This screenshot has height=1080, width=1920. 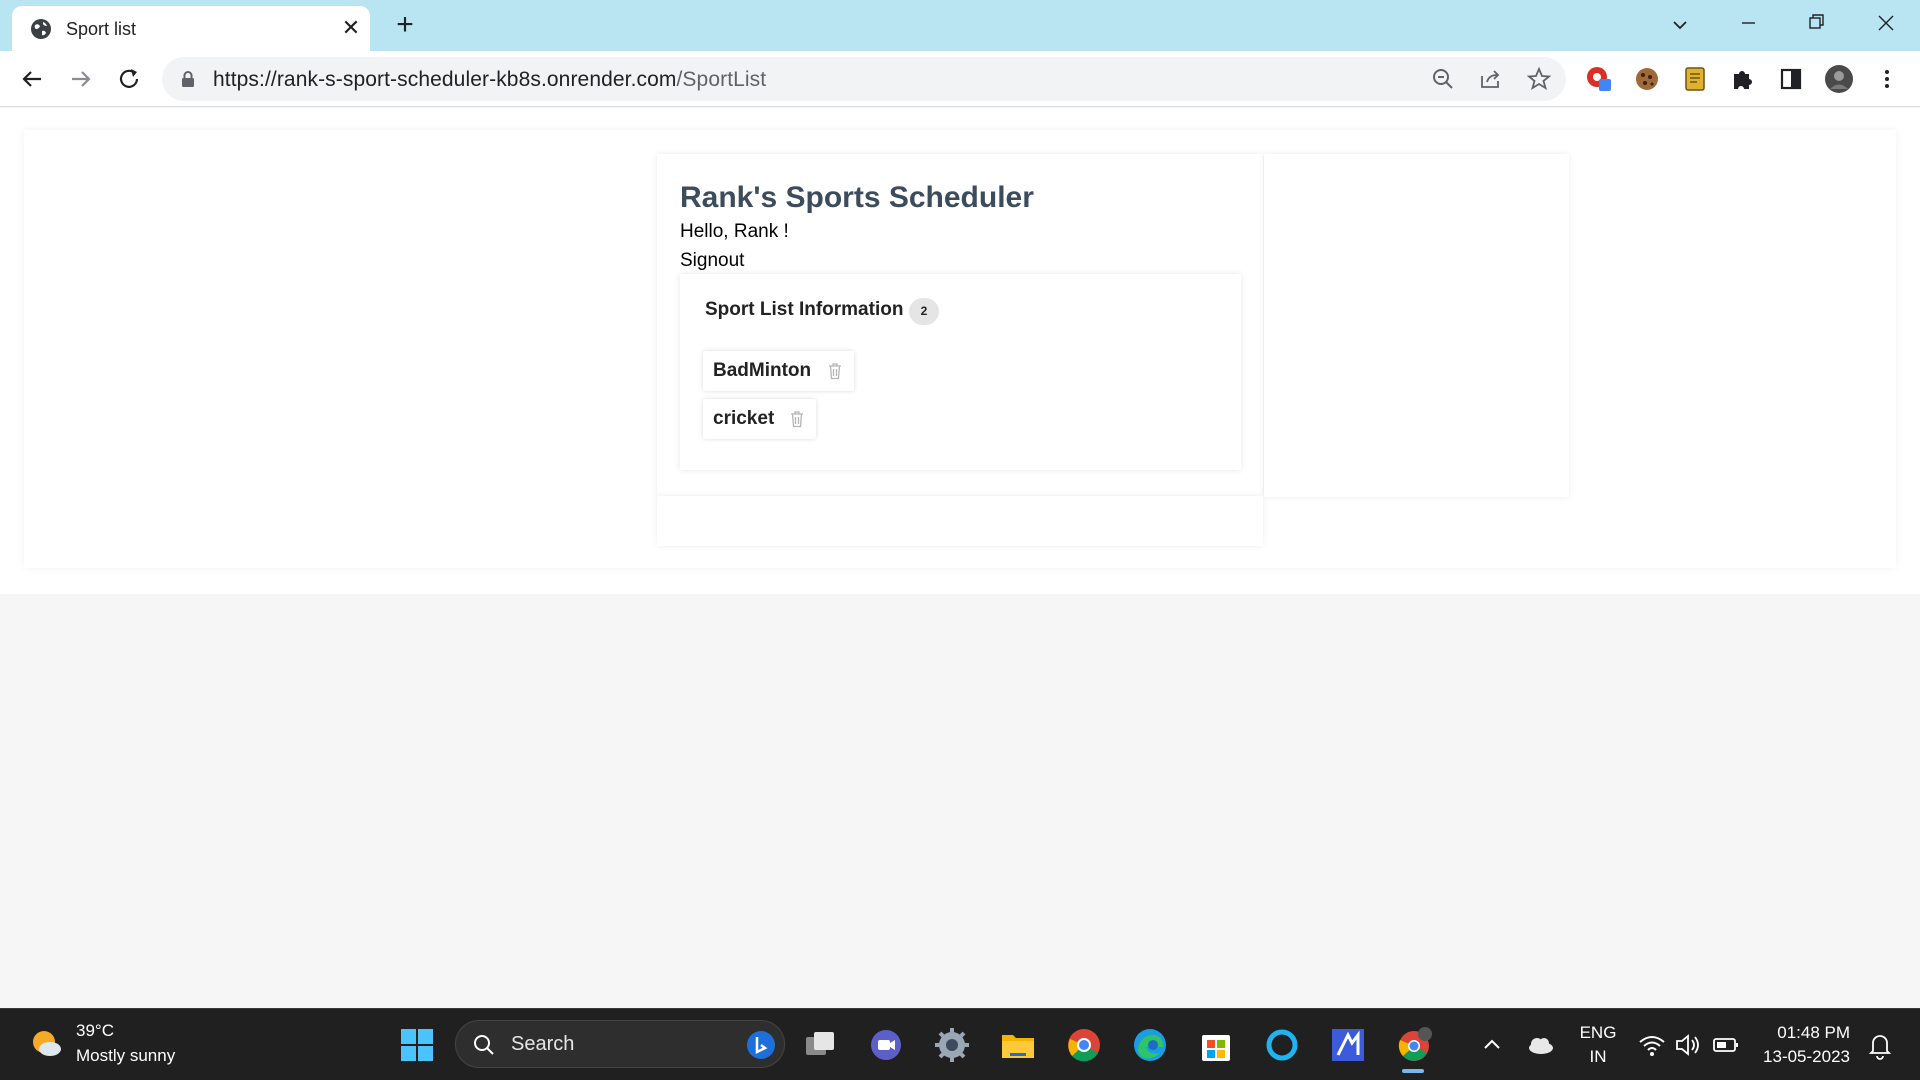 I want to click on lock-icon, so click(x=188, y=79).